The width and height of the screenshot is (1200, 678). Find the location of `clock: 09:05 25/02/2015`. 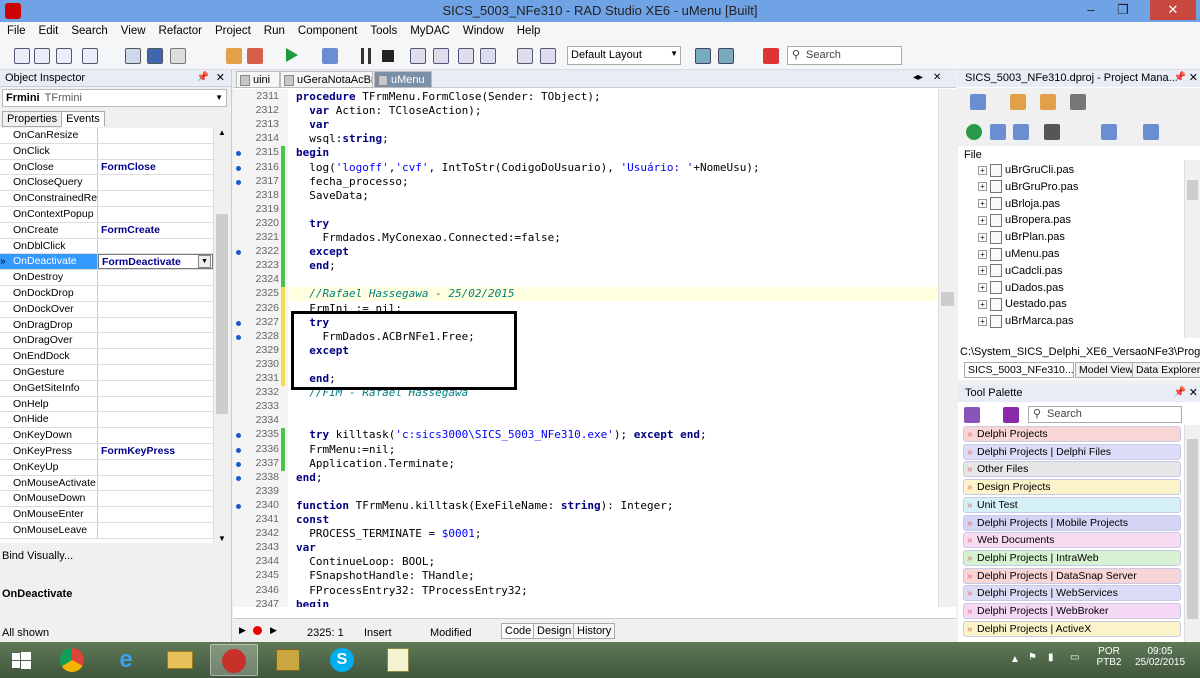

clock: 09:05 25/02/2015 is located at coordinates (1160, 657).